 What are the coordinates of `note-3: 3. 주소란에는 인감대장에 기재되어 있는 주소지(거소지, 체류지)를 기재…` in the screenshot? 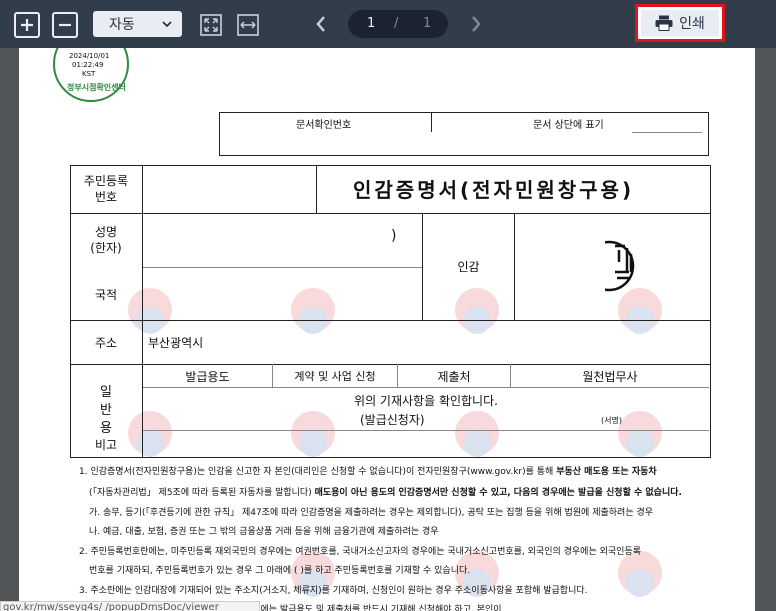 It's located at (333, 591).